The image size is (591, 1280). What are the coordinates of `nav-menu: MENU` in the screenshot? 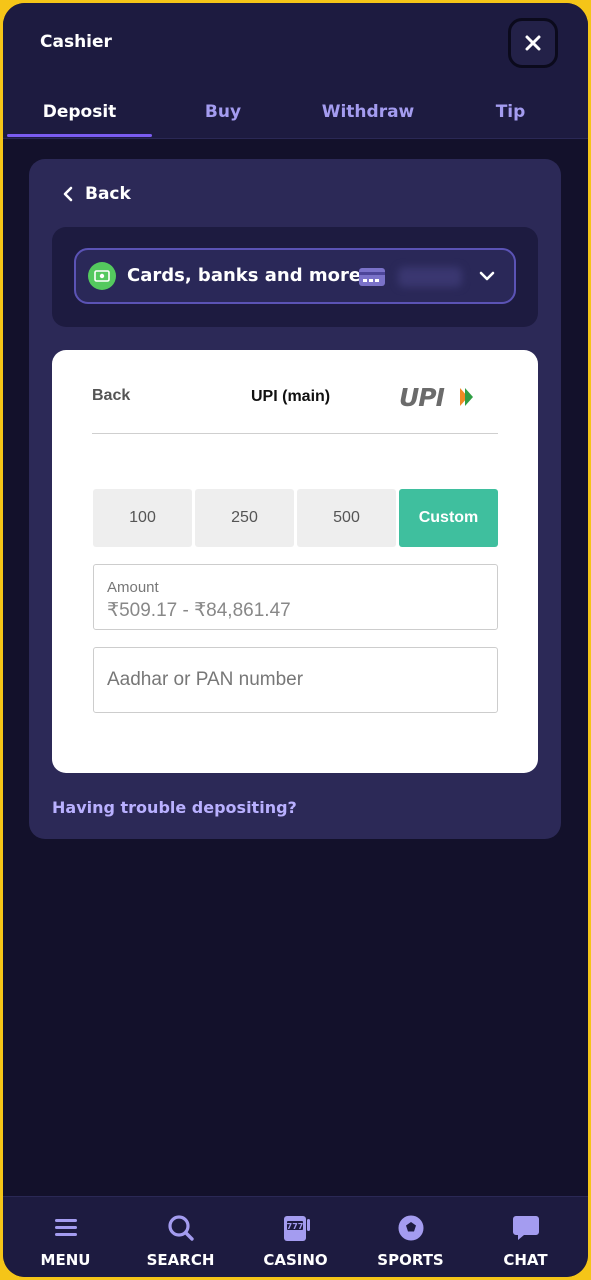 It's located at (65, 1237).